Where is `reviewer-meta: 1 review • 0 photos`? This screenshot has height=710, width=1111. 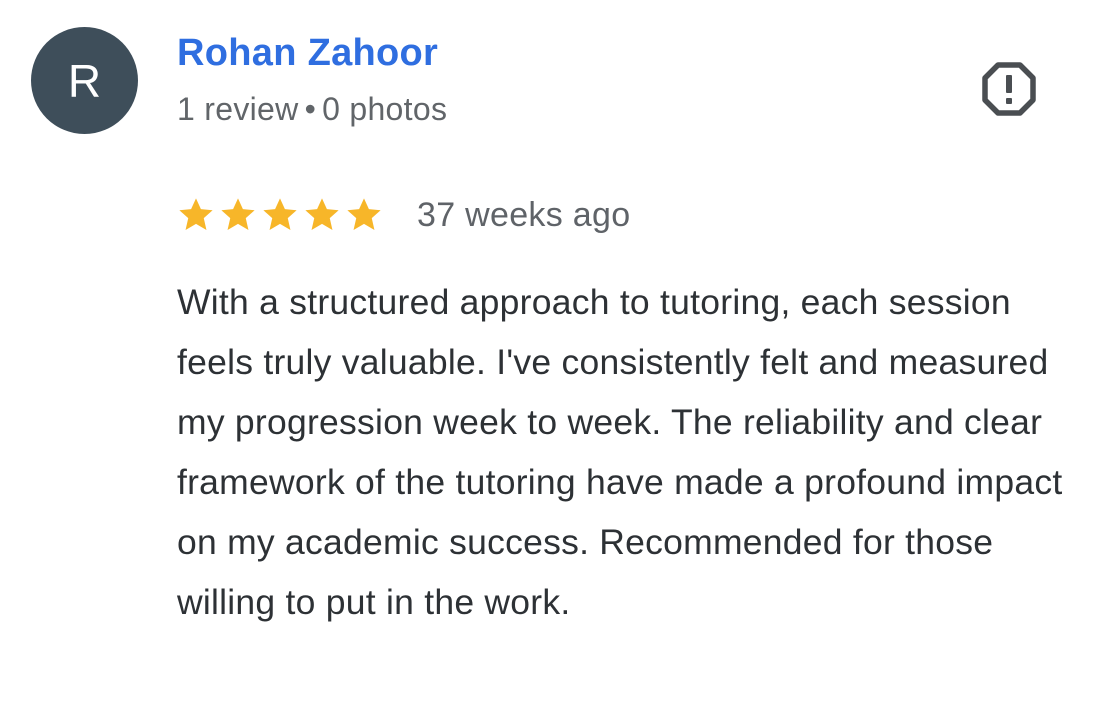
reviewer-meta: 1 review • 0 photos is located at coordinates (312, 109).